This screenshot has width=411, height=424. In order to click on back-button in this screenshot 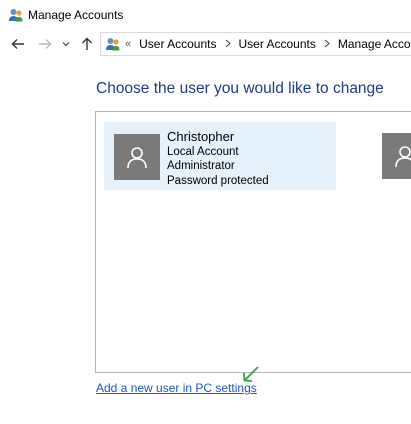, I will do `click(18, 44)`.